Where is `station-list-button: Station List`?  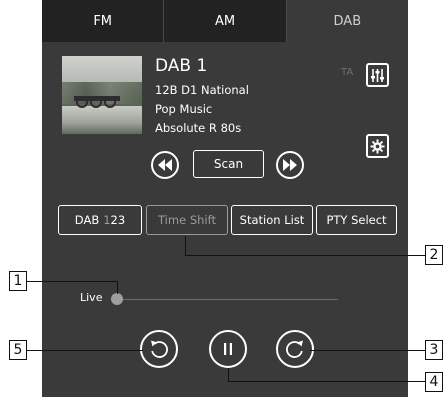 station-list-button: Station List is located at coordinates (272, 220).